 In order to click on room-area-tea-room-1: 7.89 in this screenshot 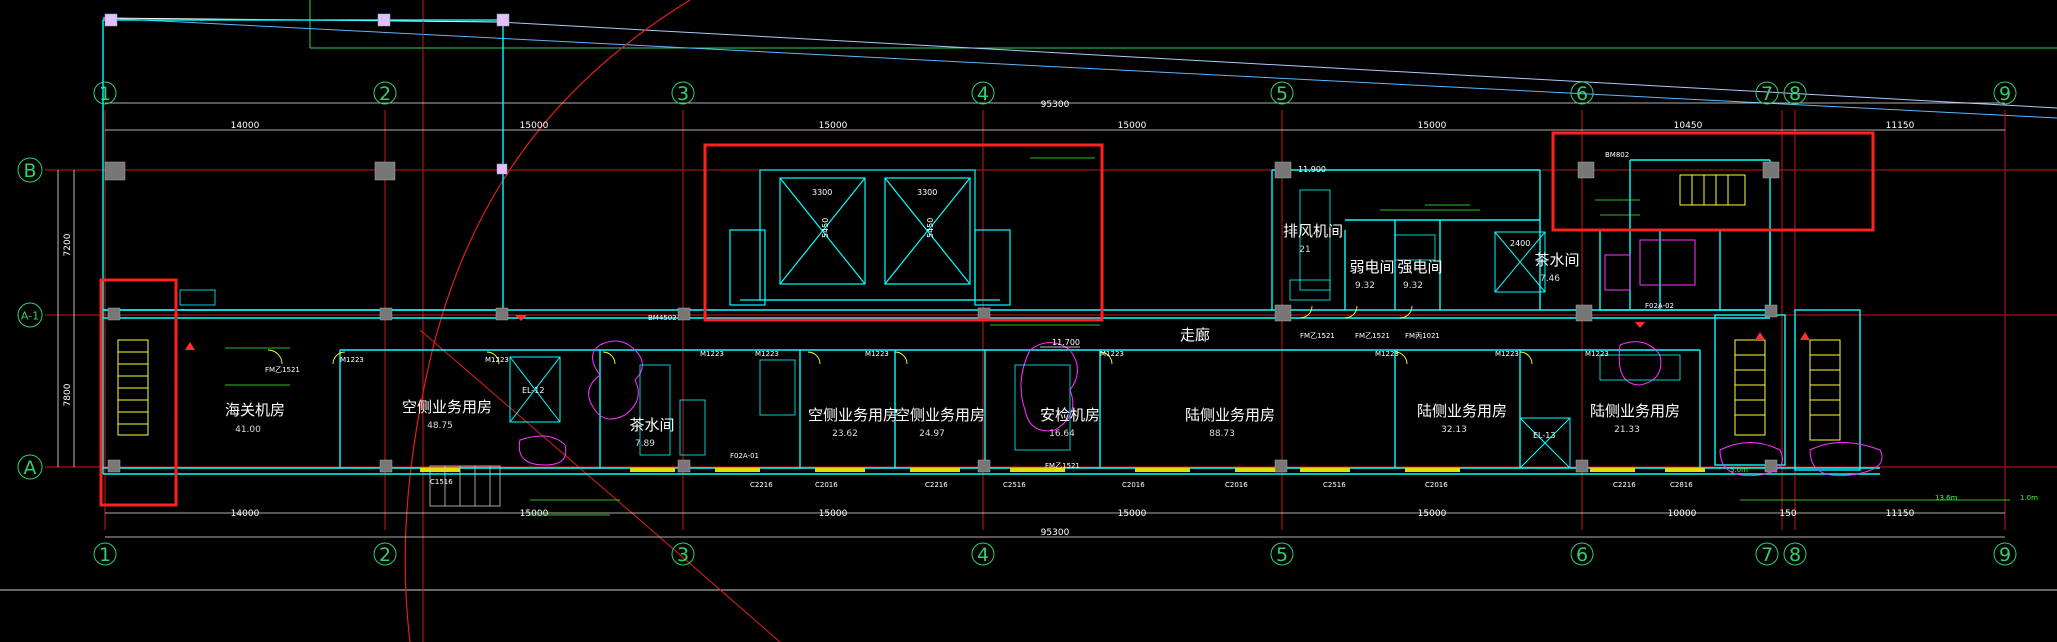, I will do `click(645, 444)`.